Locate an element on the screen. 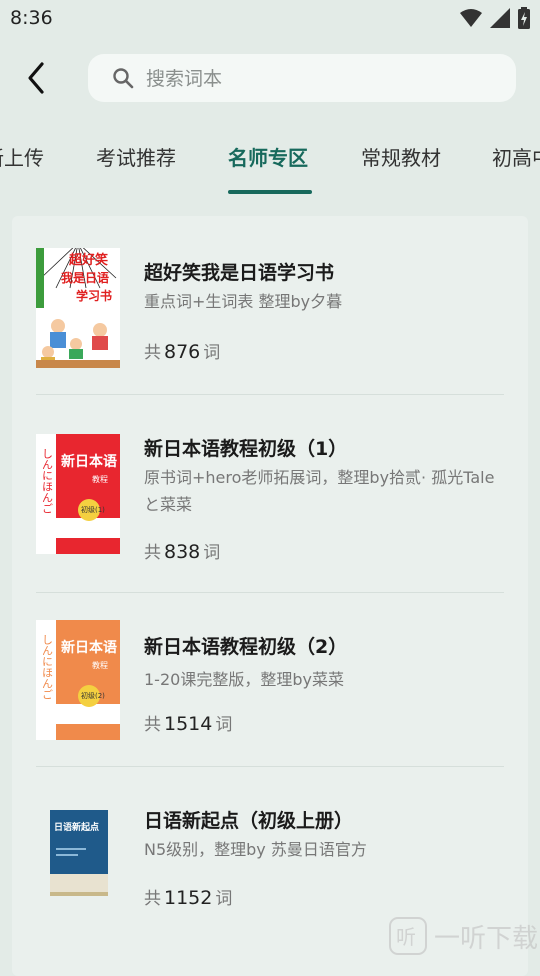 The height and width of the screenshot is (976, 540). book-title: 新日本语教程初级（2） is located at coordinates (246, 647).